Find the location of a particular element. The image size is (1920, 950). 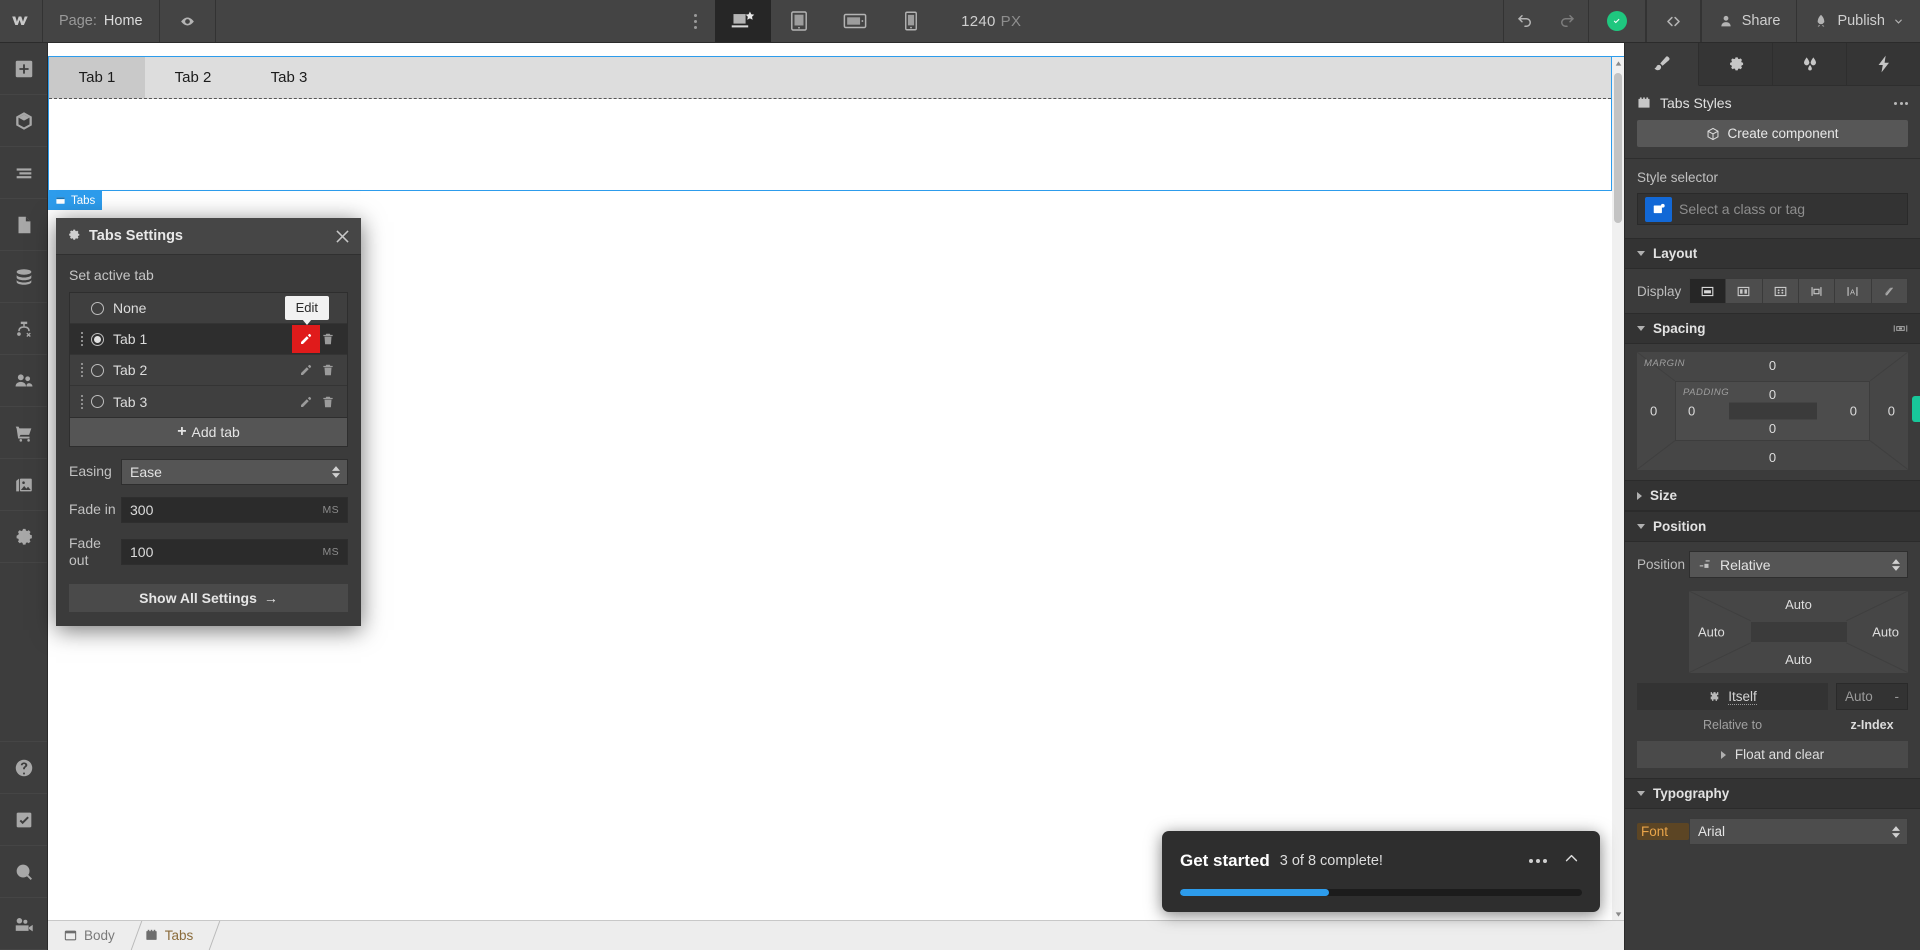

rail-item-audit is located at coordinates (23, 820).